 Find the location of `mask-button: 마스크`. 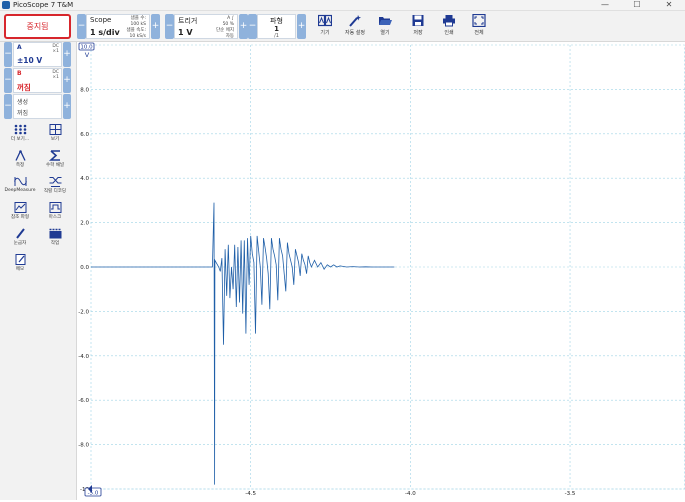

mask-button: 마스크 is located at coordinates (55, 213).